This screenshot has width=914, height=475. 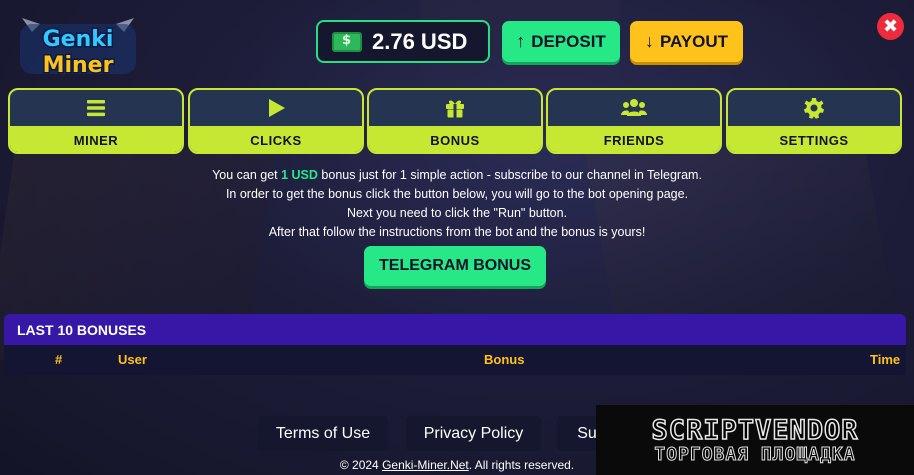 I want to click on gift-icon, so click(x=455, y=109).